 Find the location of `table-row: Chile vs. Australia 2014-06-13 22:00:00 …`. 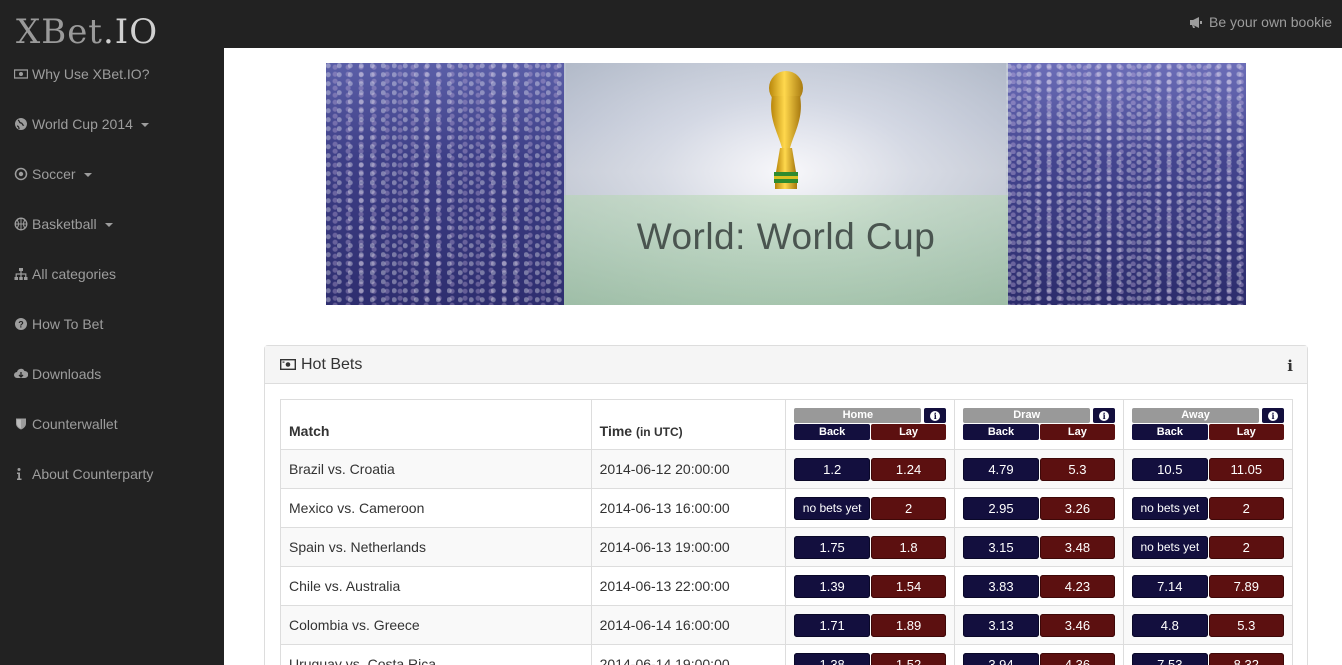

table-row: Chile vs. Australia 2014-06-13 22:00:00 … is located at coordinates (786, 586).